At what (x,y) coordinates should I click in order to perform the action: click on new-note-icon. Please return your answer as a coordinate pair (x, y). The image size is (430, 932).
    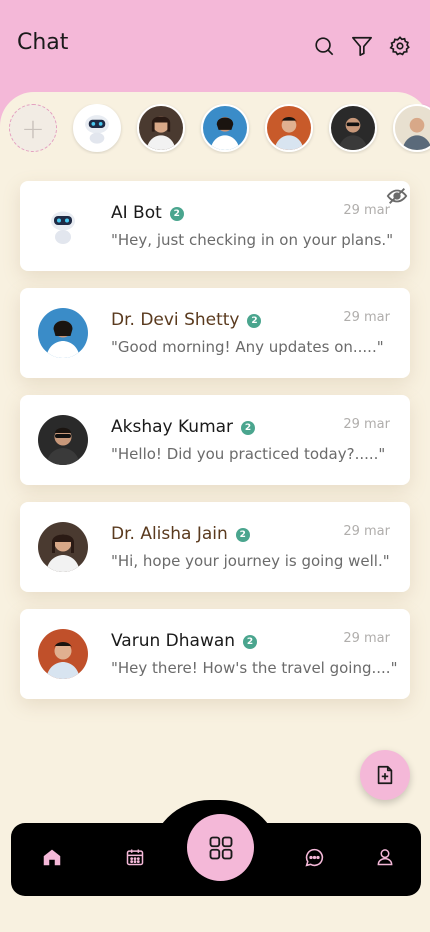
    Looking at the image, I should click on (385, 775).